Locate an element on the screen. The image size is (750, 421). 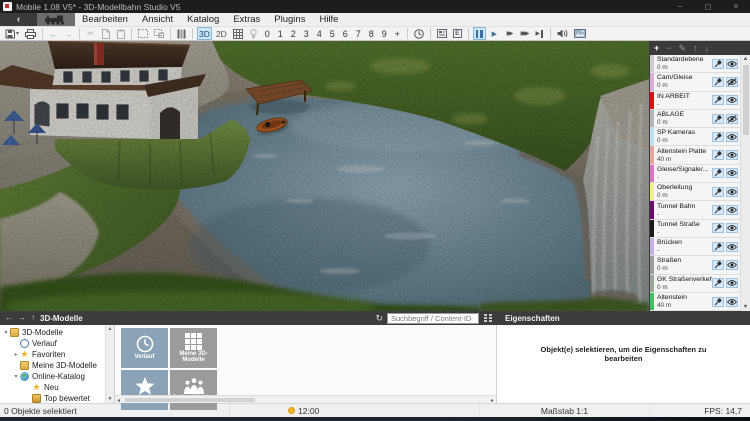
move-layer-down-button: ↓ is located at coordinates (707, 48).